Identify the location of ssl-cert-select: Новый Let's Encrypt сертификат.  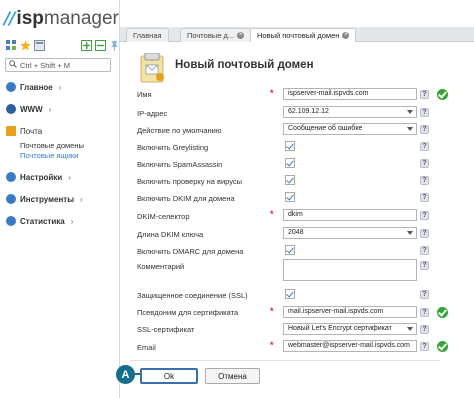
(350, 329).